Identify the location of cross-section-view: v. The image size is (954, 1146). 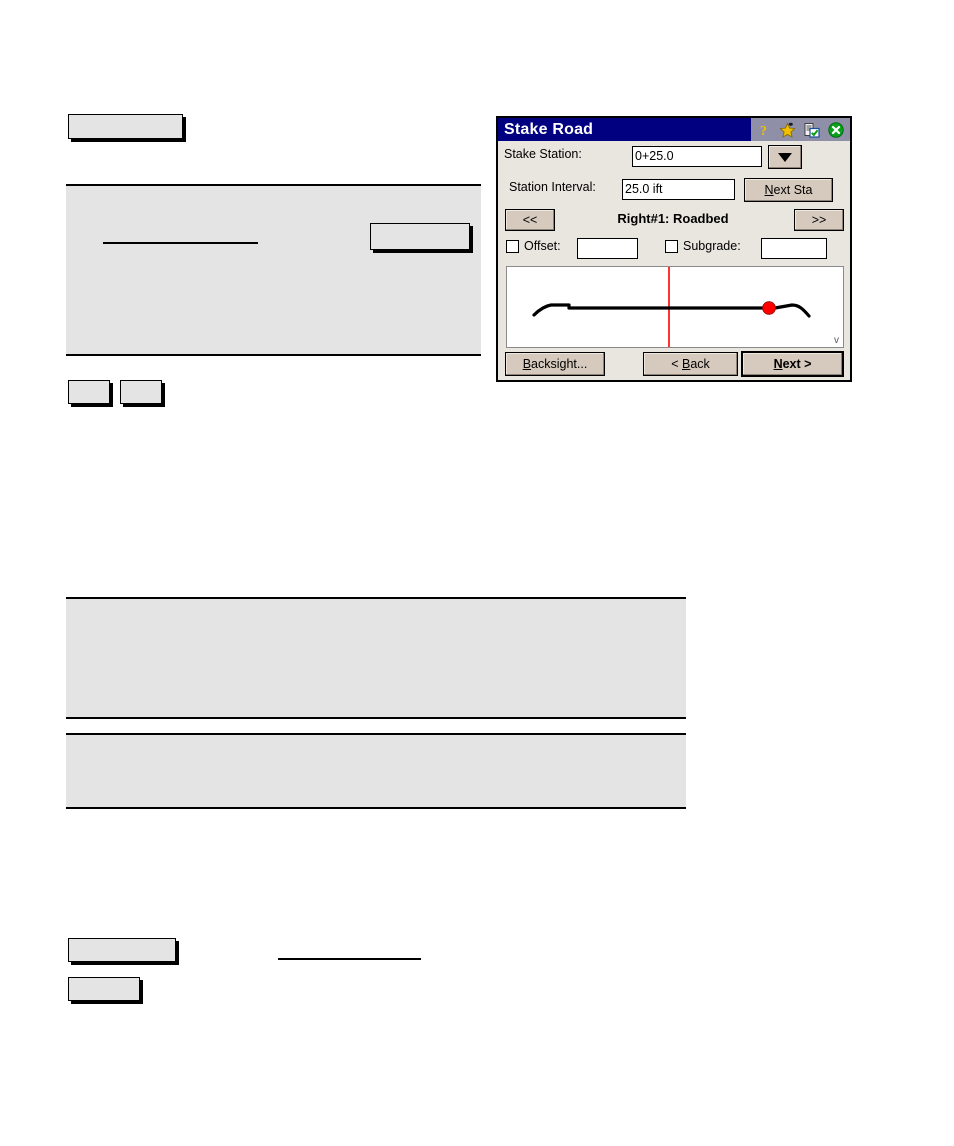
(675, 307).